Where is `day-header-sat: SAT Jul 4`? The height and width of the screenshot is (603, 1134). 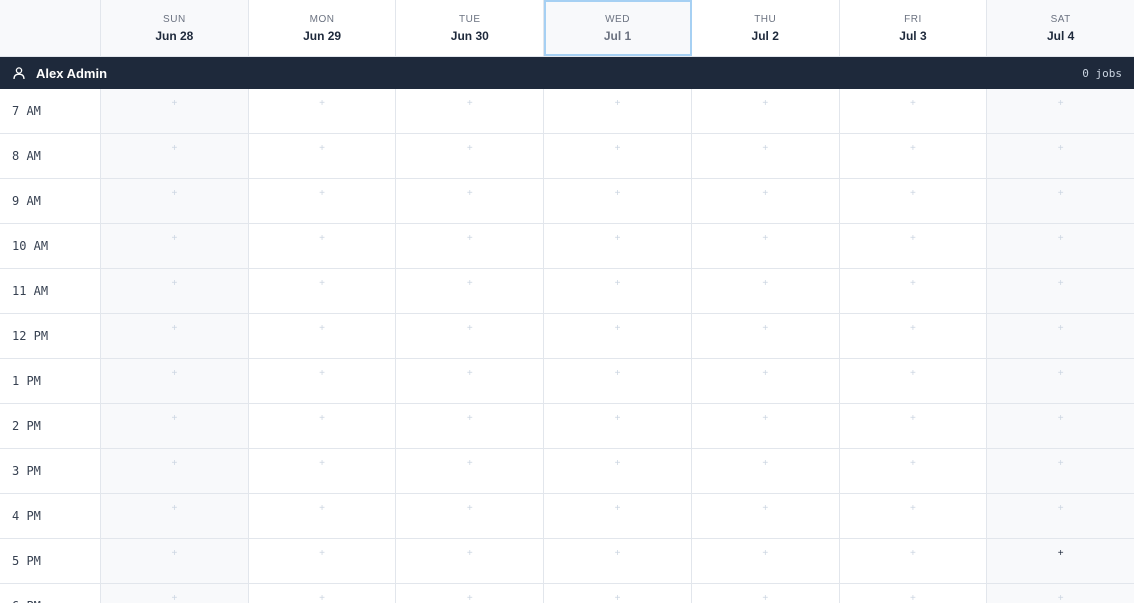 day-header-sat: SAT Jul 4 is located at coordinates (1060, 28).